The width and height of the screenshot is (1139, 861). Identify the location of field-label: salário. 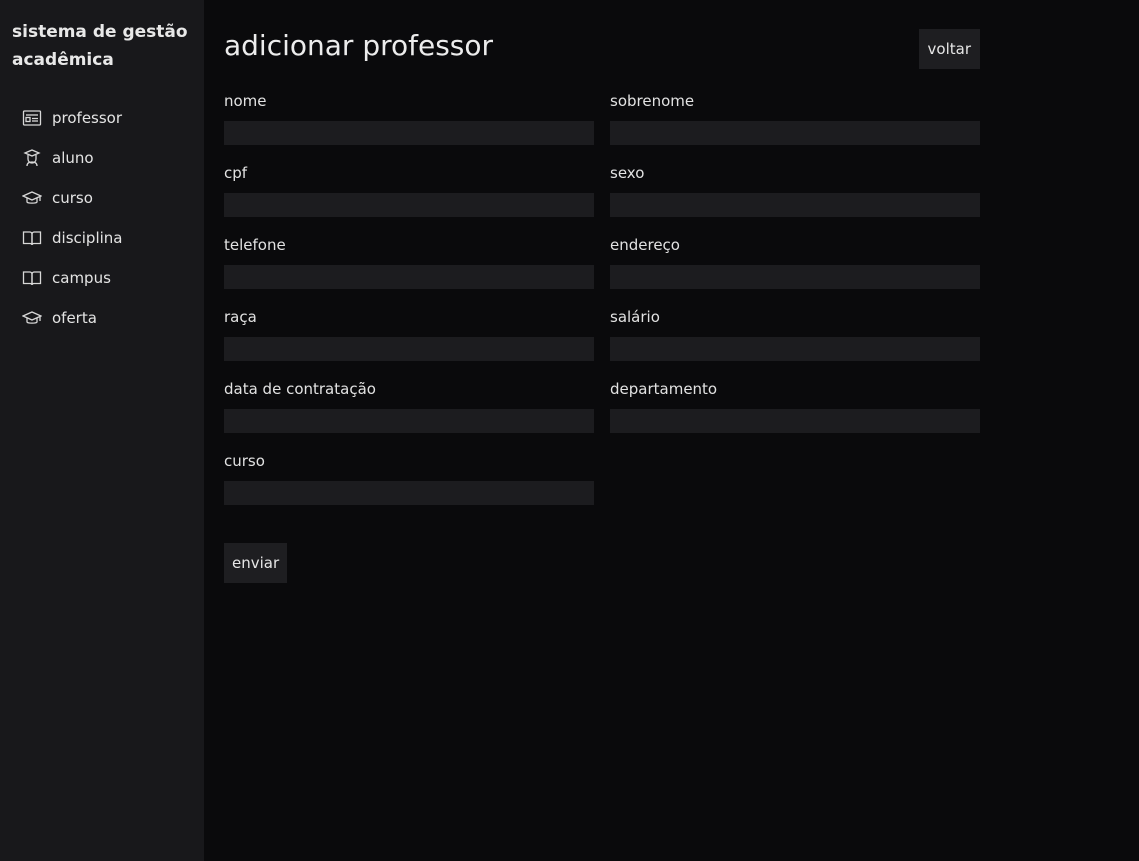
(635, 317).